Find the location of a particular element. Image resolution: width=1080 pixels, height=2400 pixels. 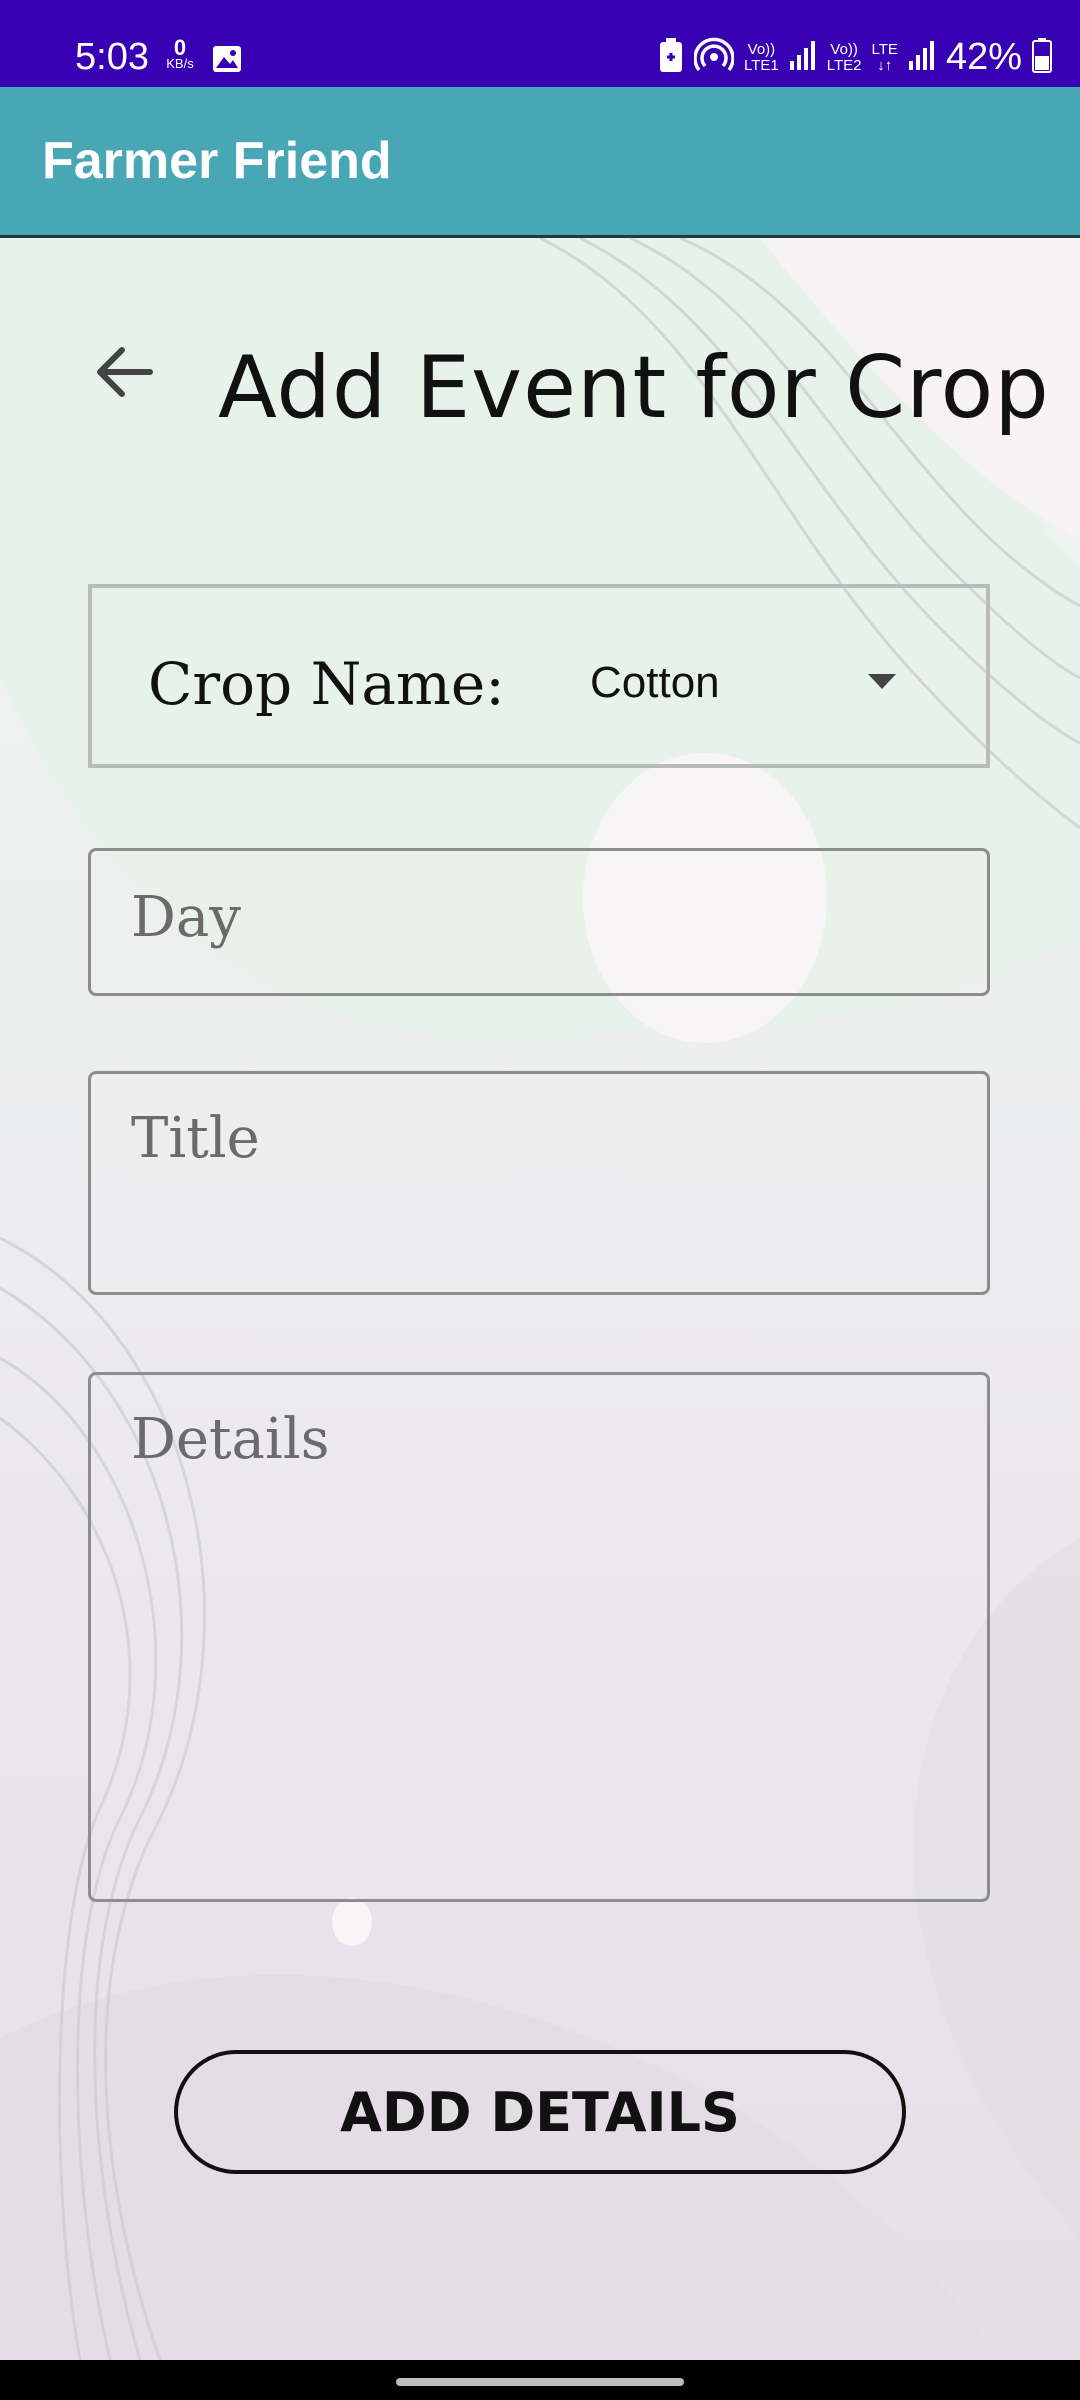

sim1-volte: Vo)) is located at coordinates (761, 49).